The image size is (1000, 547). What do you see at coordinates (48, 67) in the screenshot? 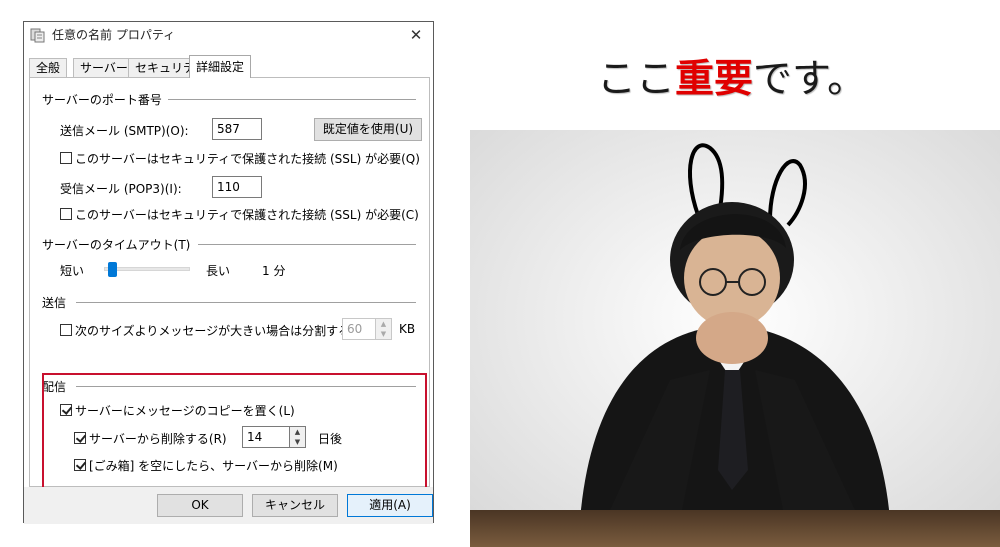
I see `tab-general: 全般` at bounding box center [48, 67].